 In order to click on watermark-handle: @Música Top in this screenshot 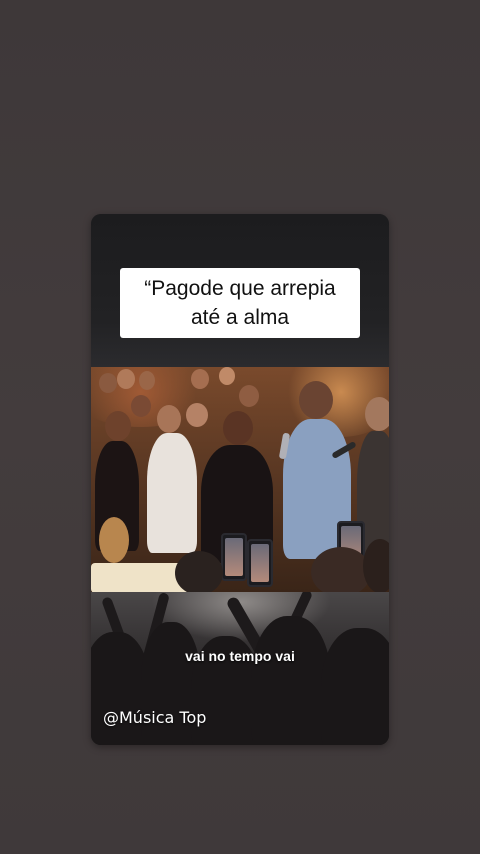, I will do `click(155, 717)`.